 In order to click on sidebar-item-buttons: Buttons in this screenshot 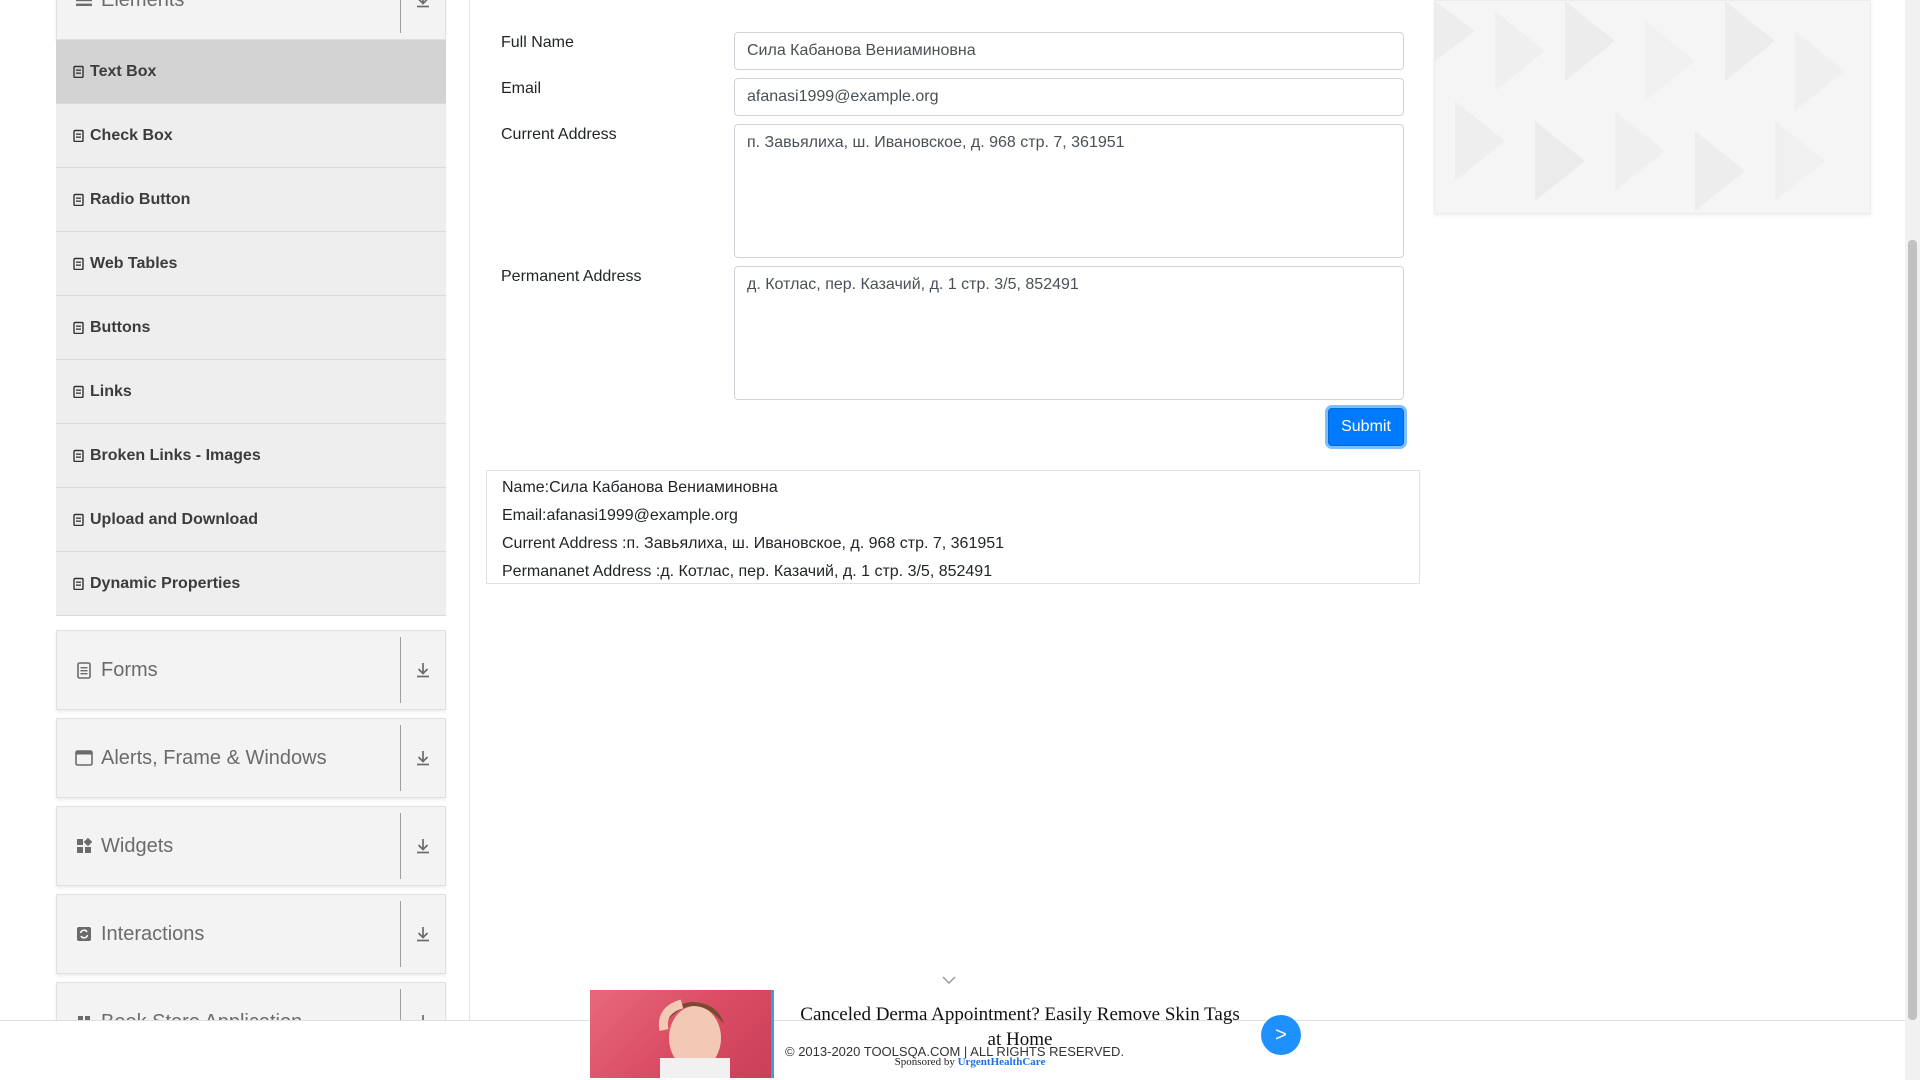, I will do `click(251, 328)`.